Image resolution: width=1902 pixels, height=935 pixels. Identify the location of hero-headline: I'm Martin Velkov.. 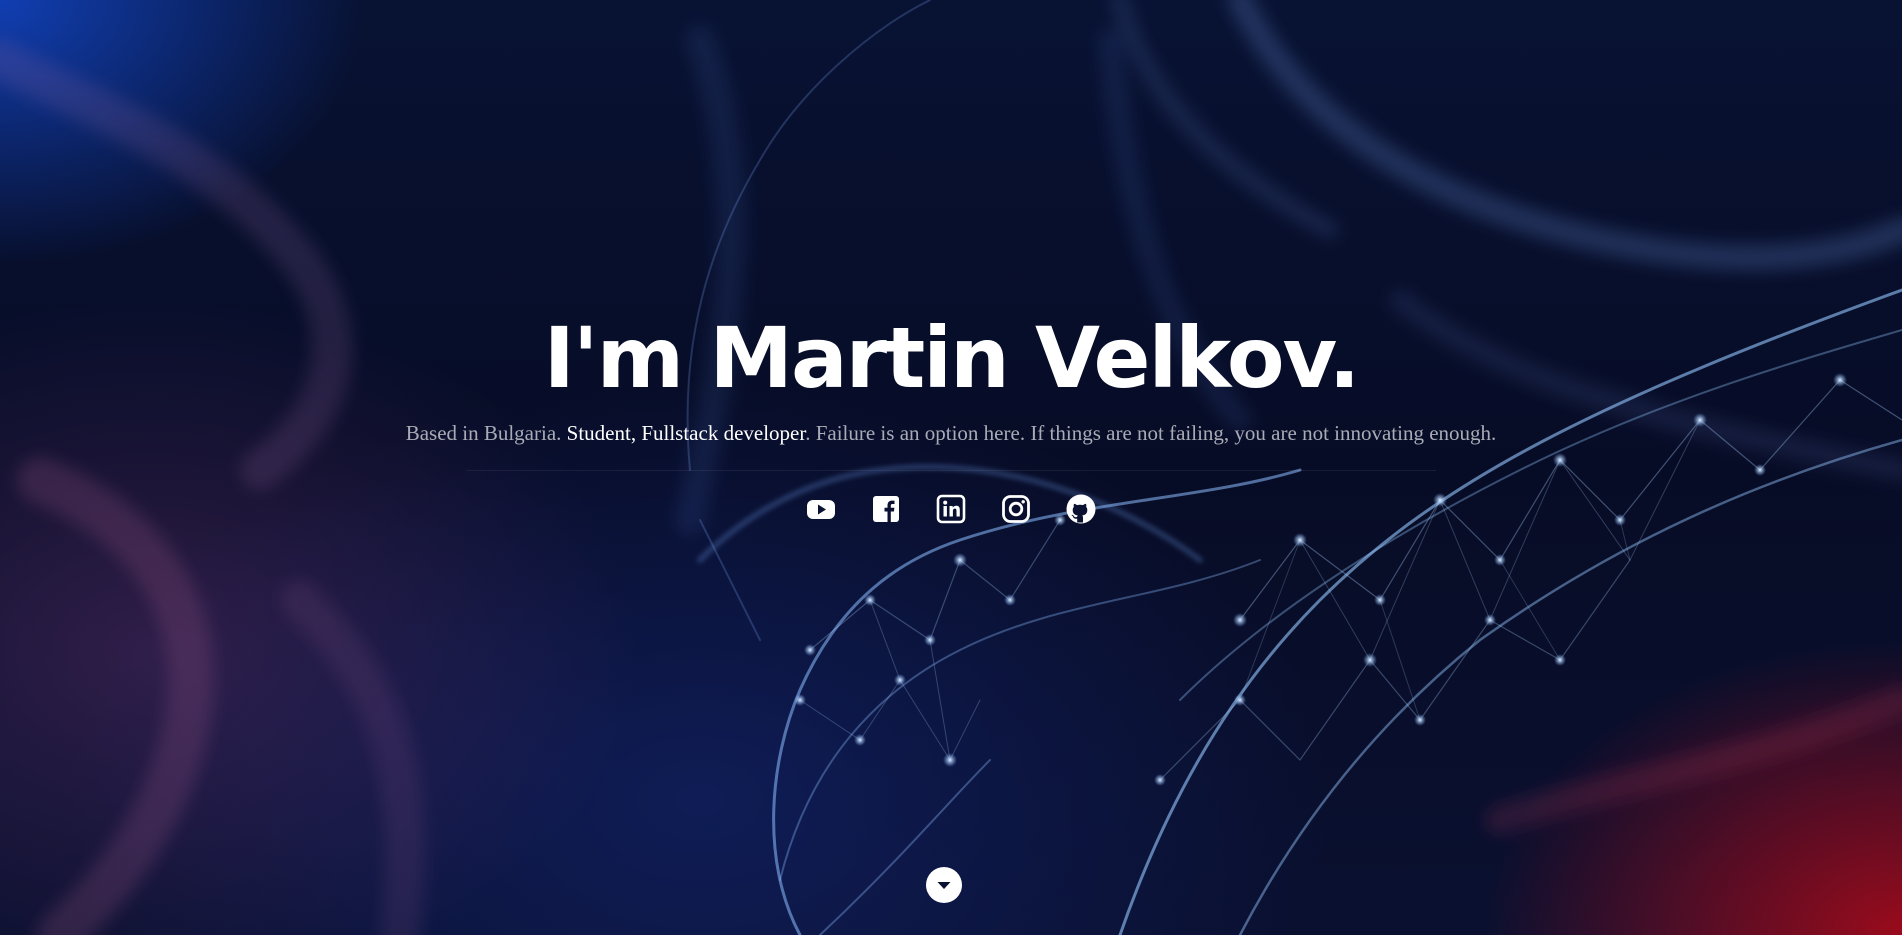
(952, 358).